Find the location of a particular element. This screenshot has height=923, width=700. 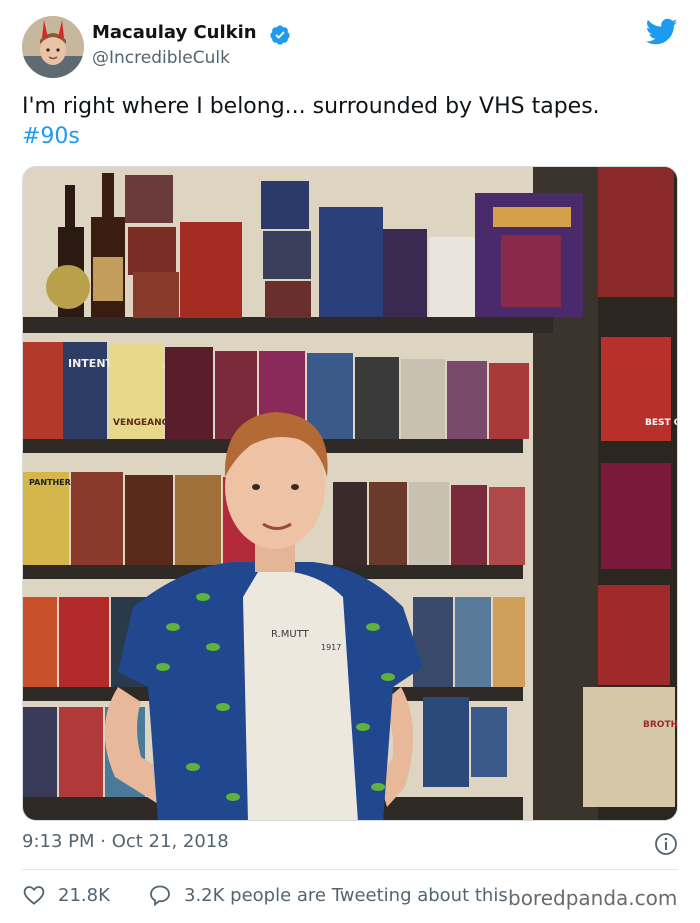

info-icon is located at coordinates (666, 844).